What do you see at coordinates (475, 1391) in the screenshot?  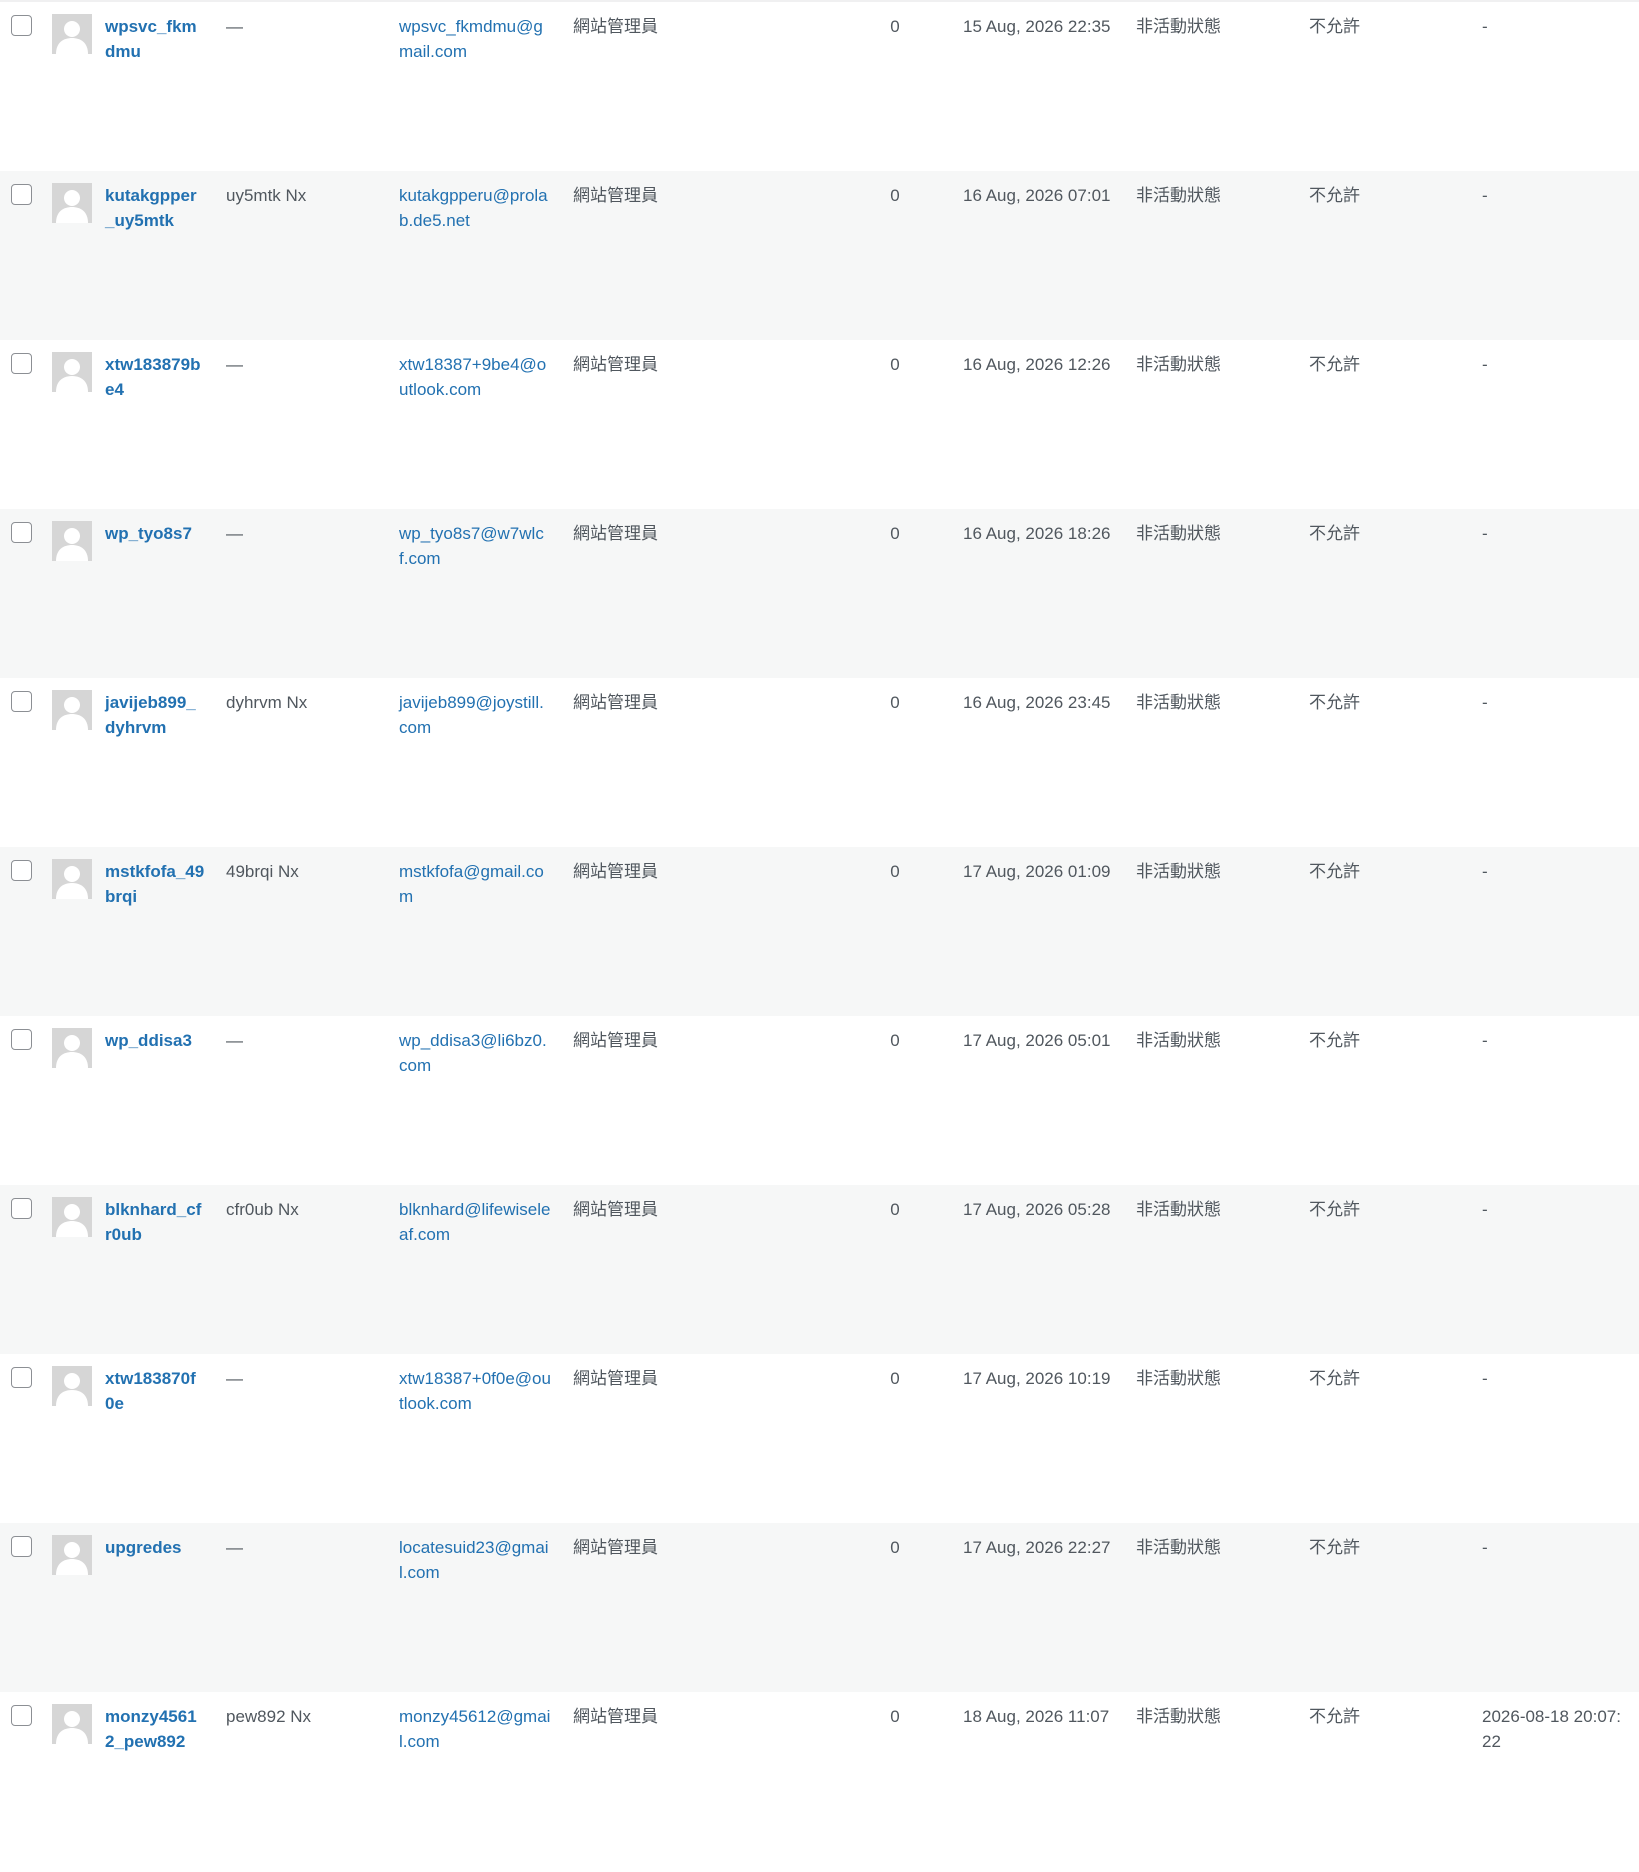 I see `email-link: xtw18387+0f0e@outlook.com` at bounding box center [475, 1391].